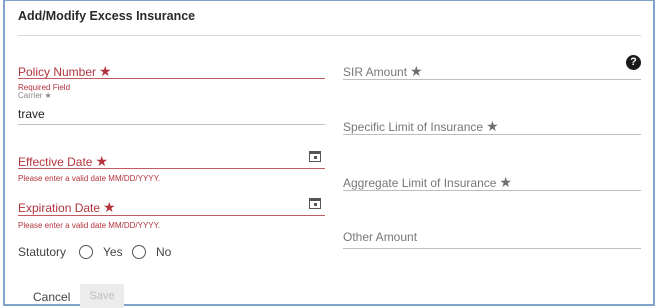 The height and width of the screenshot is (308, 661). What do you see at coordinates (30, 95) in the screenshot?
I see `carrier-label-text: Carrier` at bounding box center [30, 95].